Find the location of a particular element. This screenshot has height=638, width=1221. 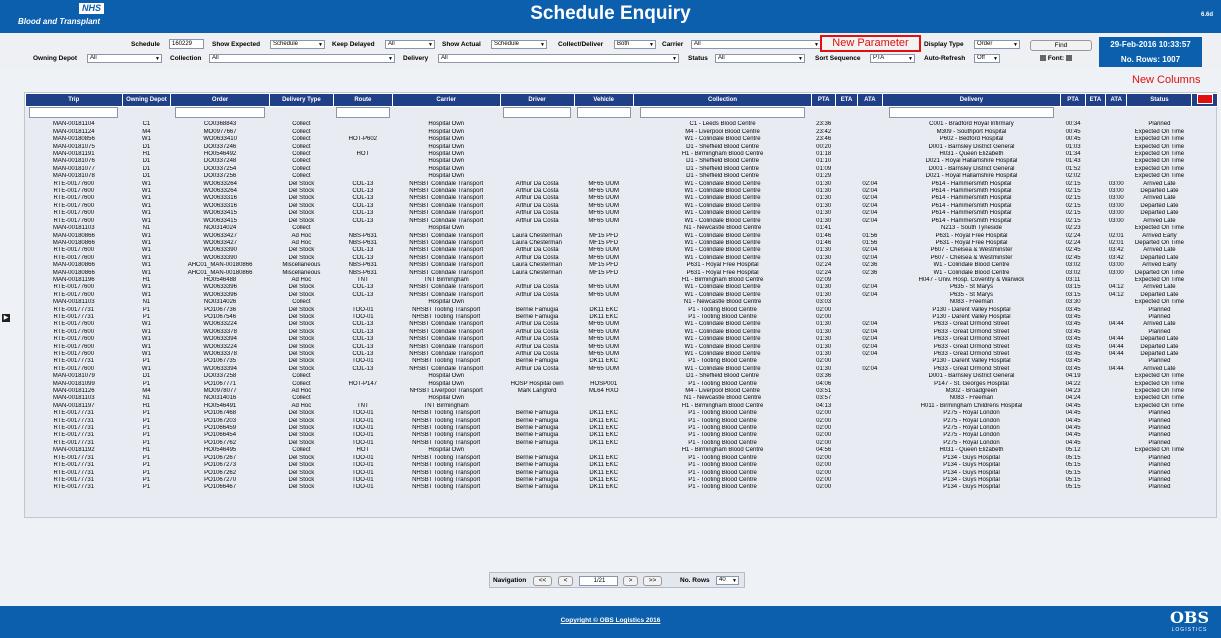

new-columns-button is located at coordinates (1204, 100).